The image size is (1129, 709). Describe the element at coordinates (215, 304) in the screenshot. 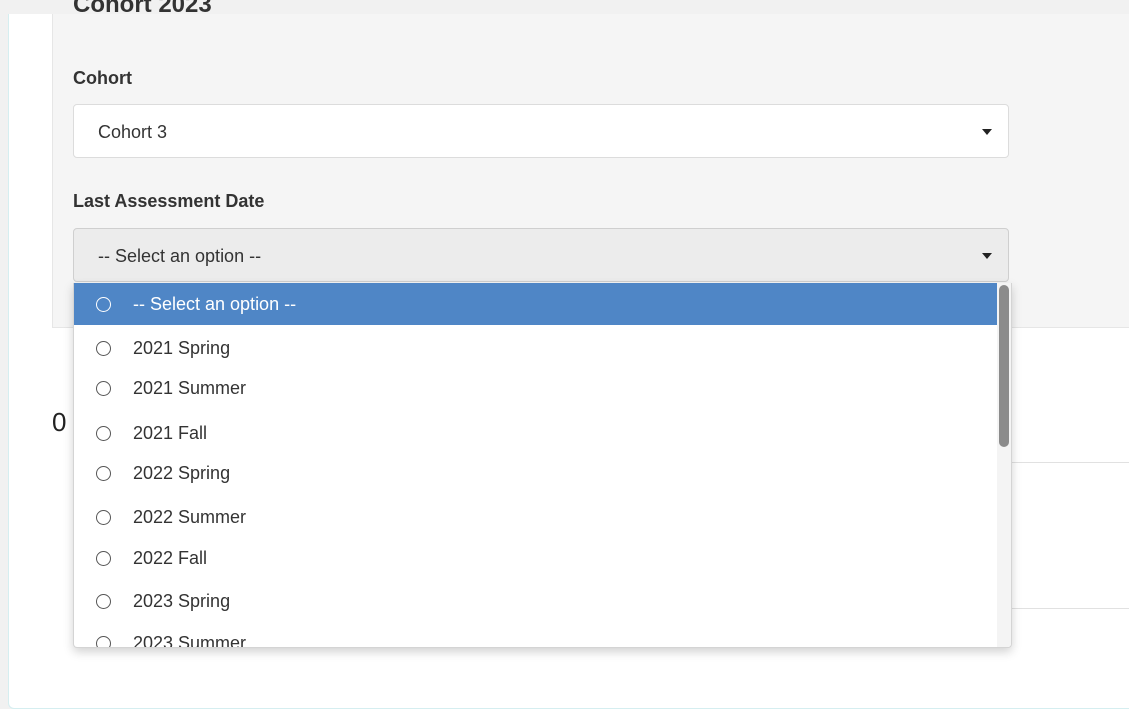

I see `dropdown-option-label: -- Select an option --` at that location.